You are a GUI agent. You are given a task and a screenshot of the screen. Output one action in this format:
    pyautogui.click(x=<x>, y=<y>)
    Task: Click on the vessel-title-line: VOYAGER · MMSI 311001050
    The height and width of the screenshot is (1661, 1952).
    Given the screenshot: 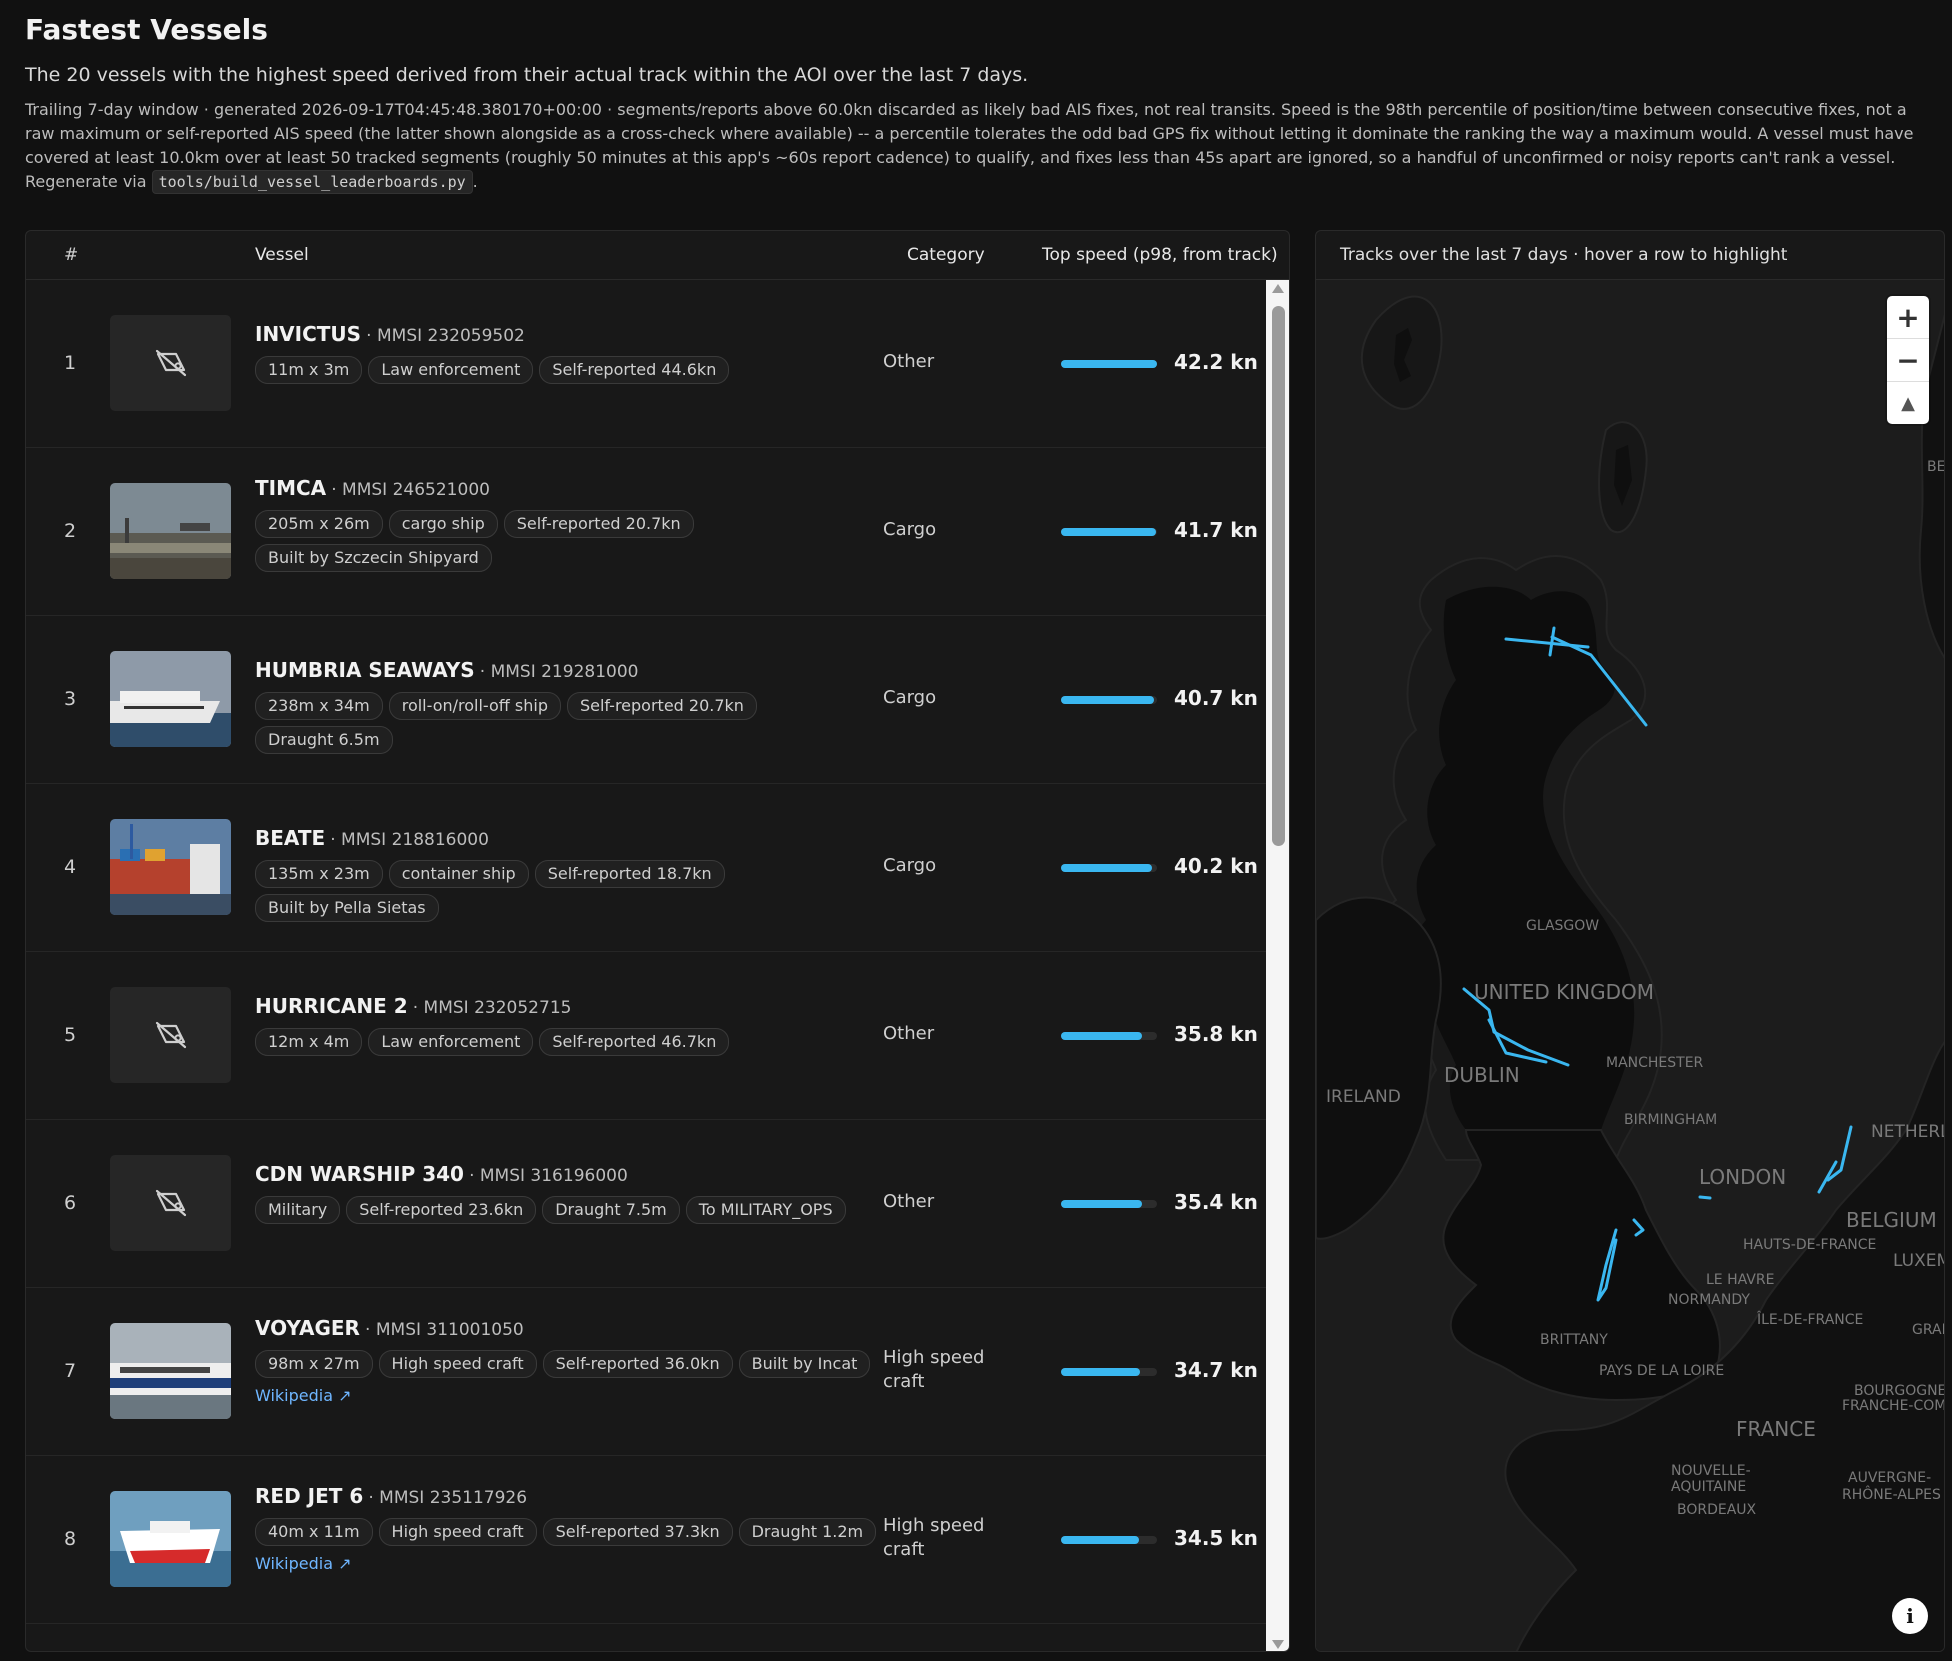 What is the action you would take?
    pyautogui.click(x=575, y=1329)
    